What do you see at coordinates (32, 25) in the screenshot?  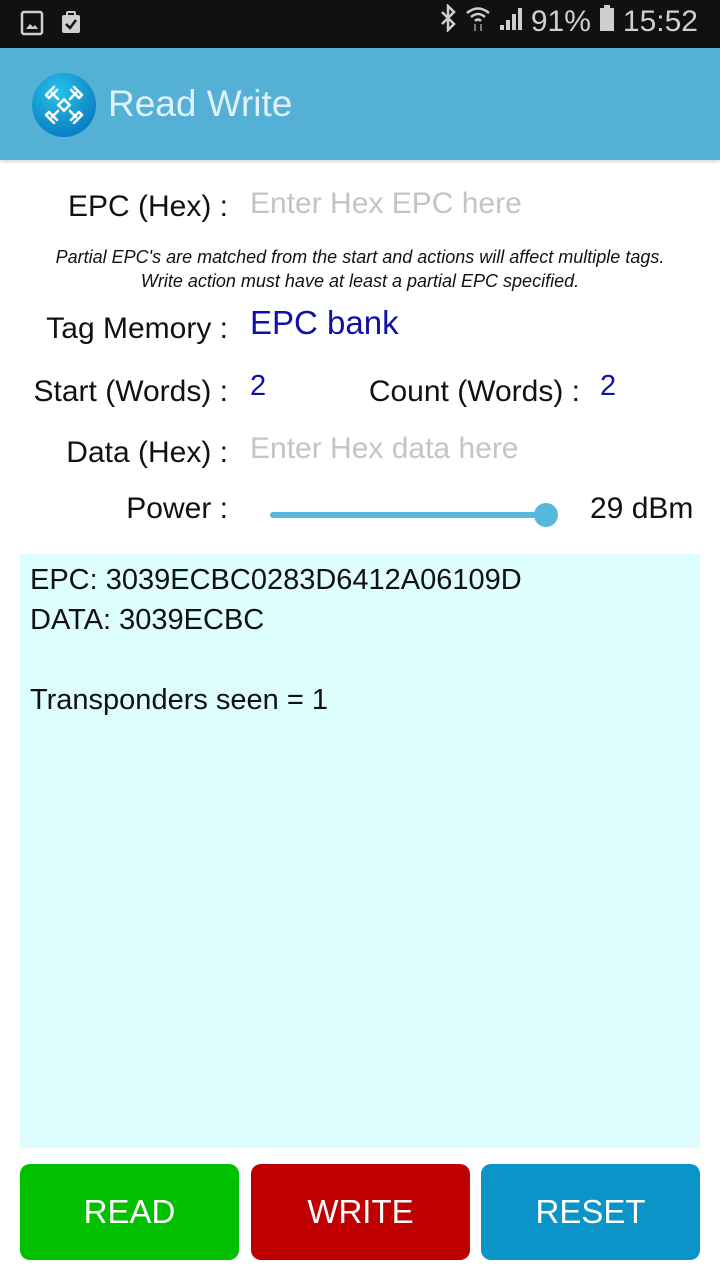 I see `gallery-icon` at bounding box center [32, 25].